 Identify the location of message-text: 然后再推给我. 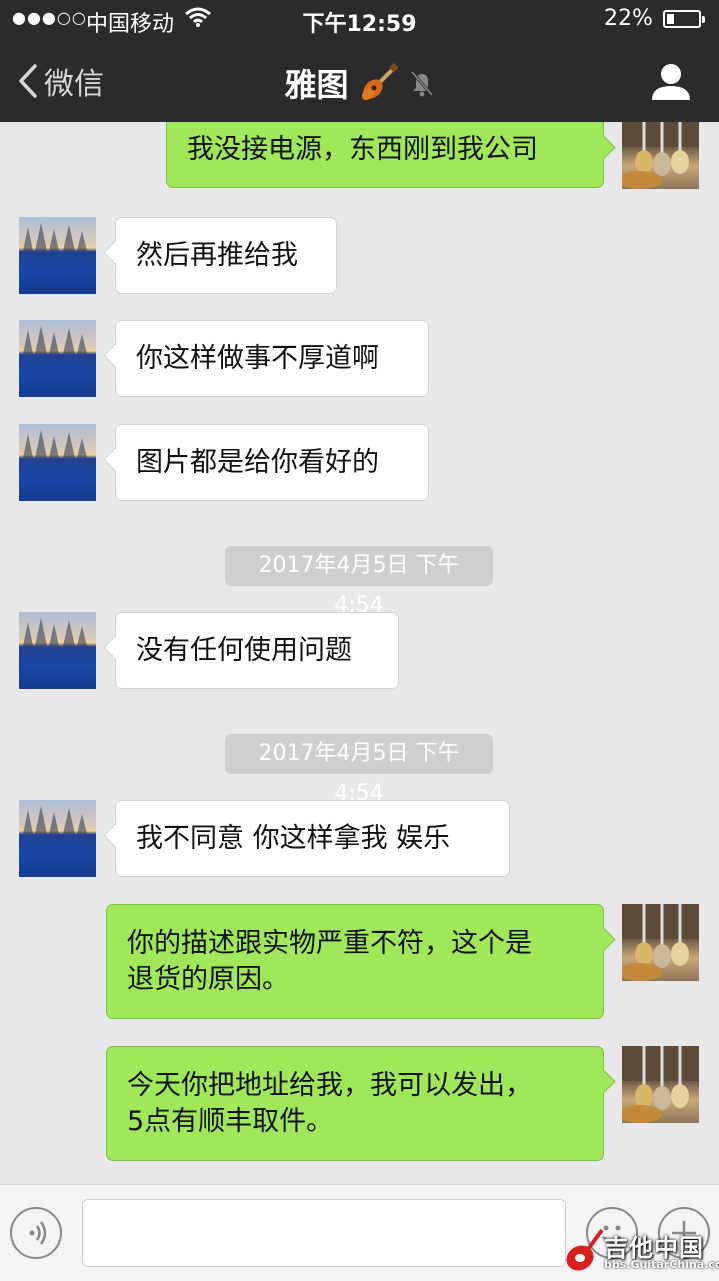
(217, 255).